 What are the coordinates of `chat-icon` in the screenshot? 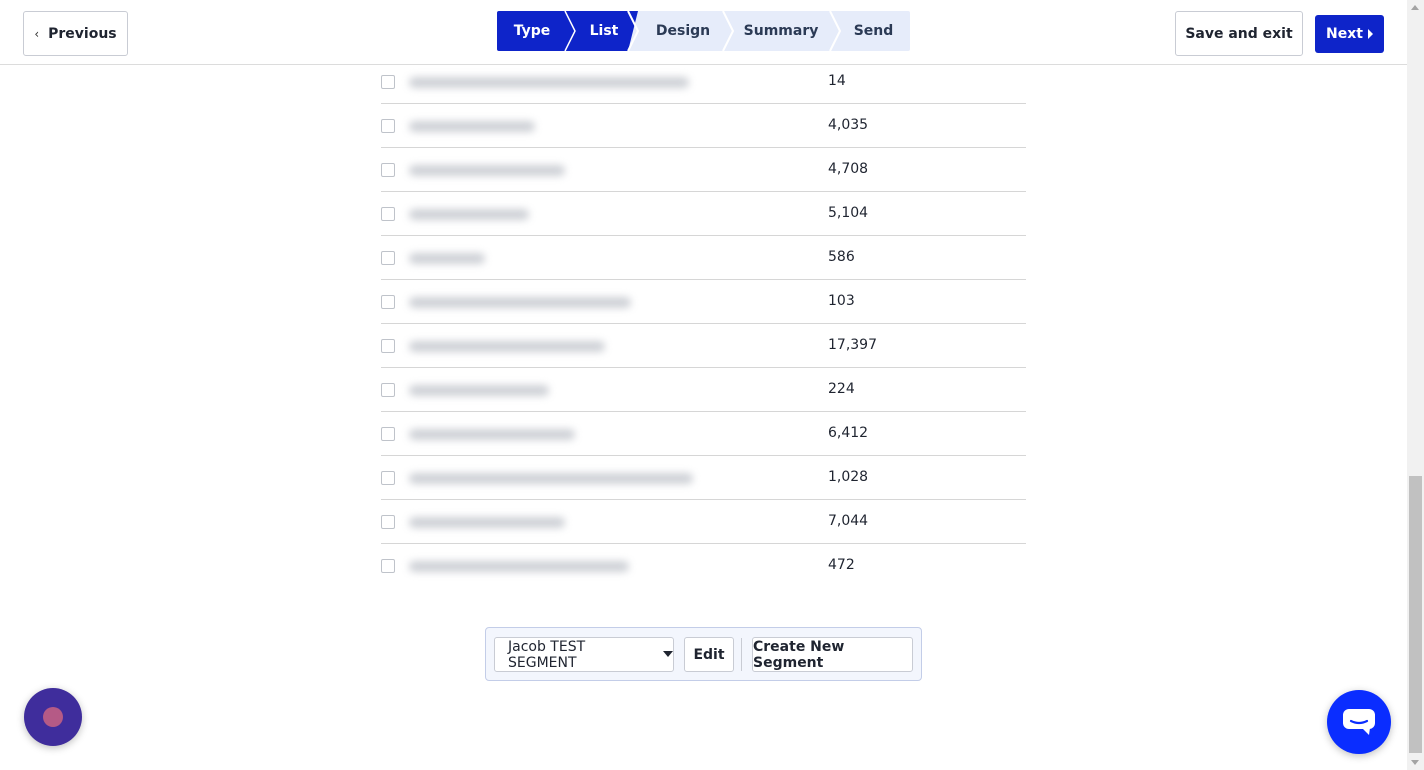 It's located at (1359, 722).